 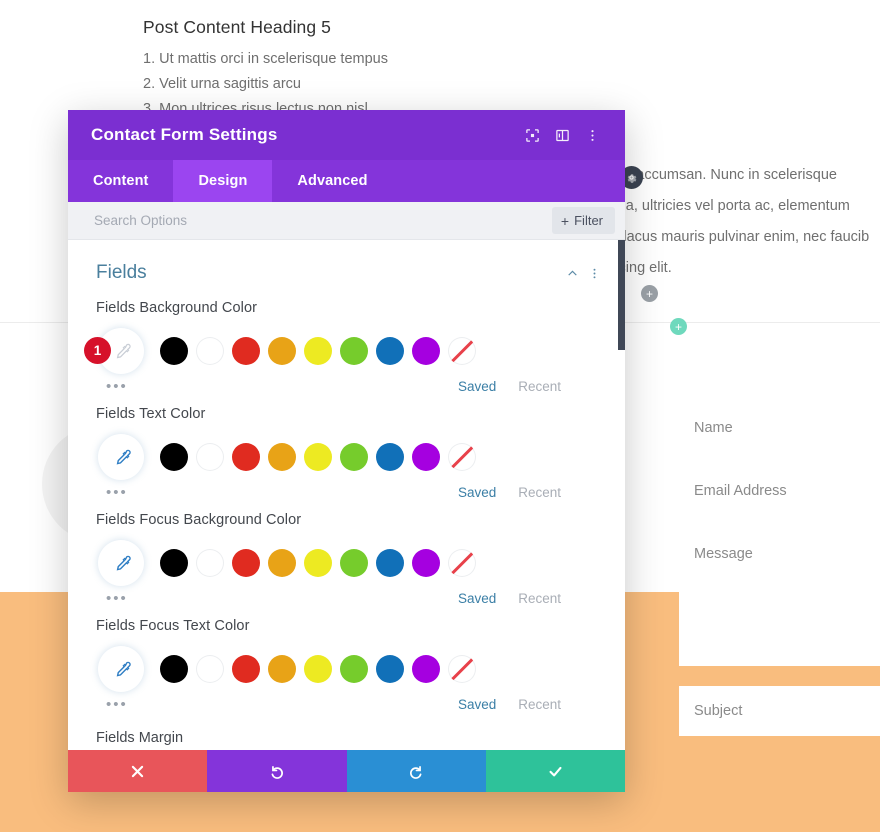 I want to click on paragraph-line: piscing elit., so click(x=636, y=268).